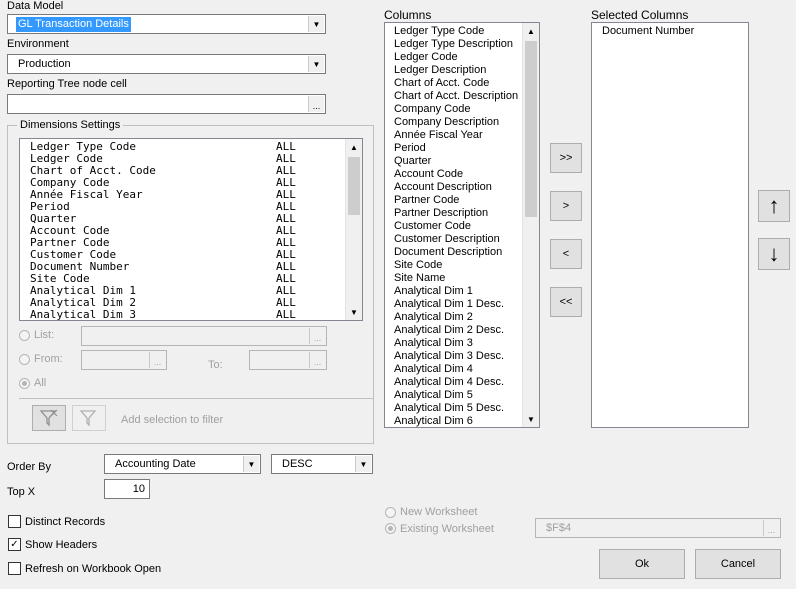 The width and height of the screenshot is (796, 589). What do you see at coordinates (24, 335) in the screenshot?
I see `list-radio` at bounding box center [24, 335].